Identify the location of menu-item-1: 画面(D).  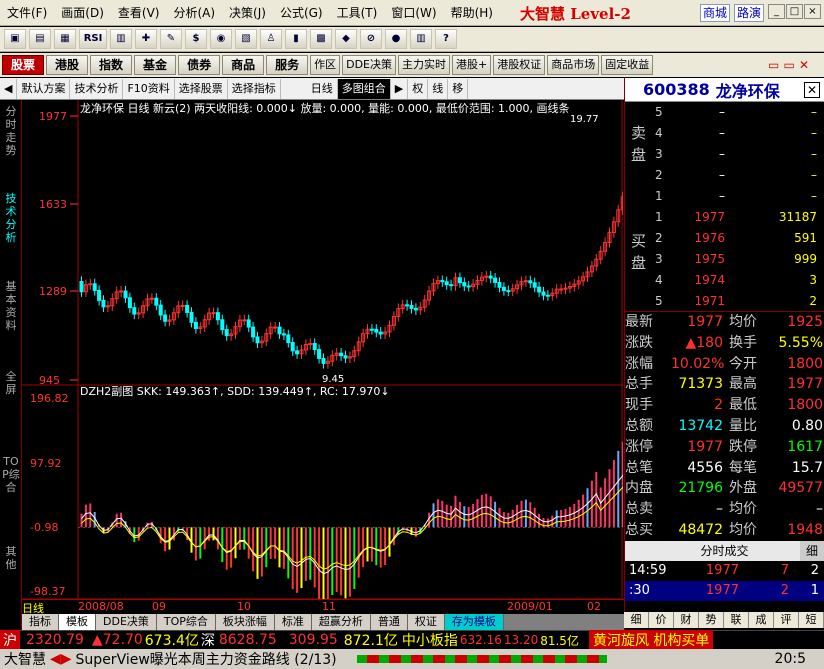
(82, 13).